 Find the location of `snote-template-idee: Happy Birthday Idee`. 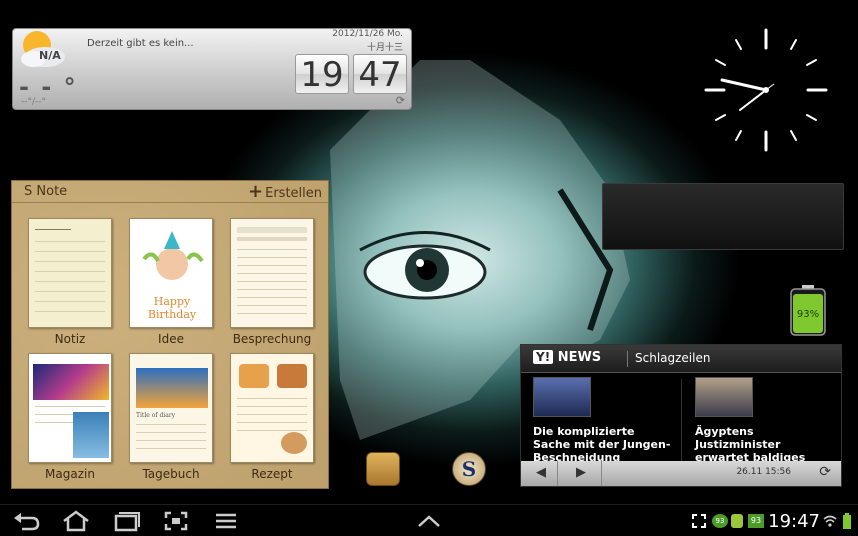

snote-template-idee: Happy Birthday Idee is located at coordinates (171, 282).